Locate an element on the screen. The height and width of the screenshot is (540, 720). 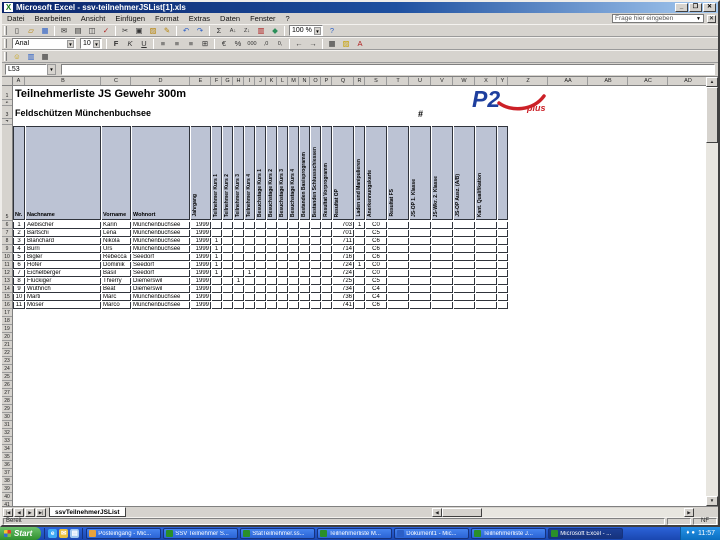
cell-G13 is located at coordinates (228, 281).